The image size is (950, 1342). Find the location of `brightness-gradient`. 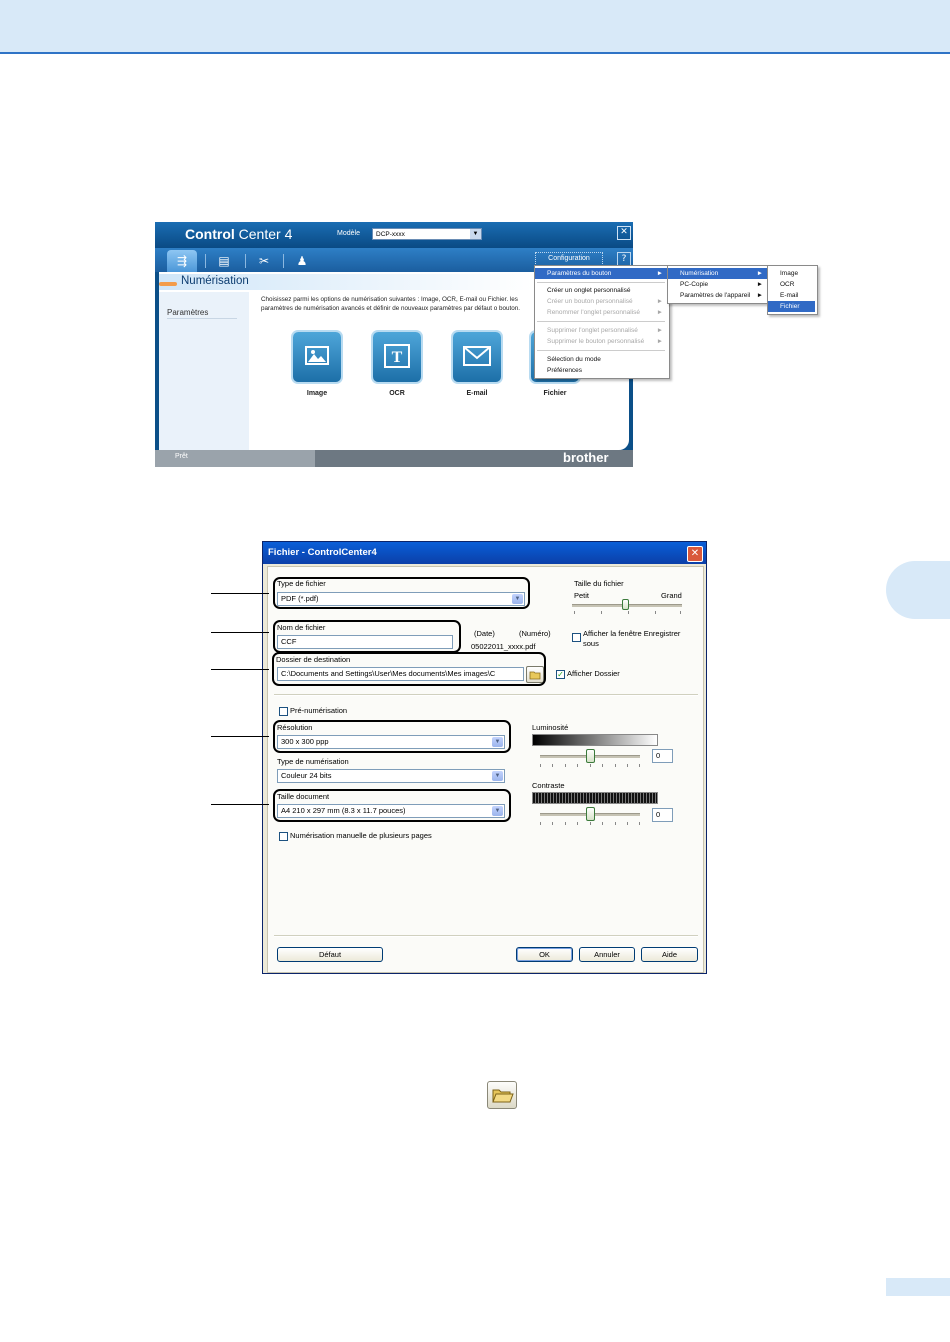

brightness-gradient is located at coordinates (595, 740).